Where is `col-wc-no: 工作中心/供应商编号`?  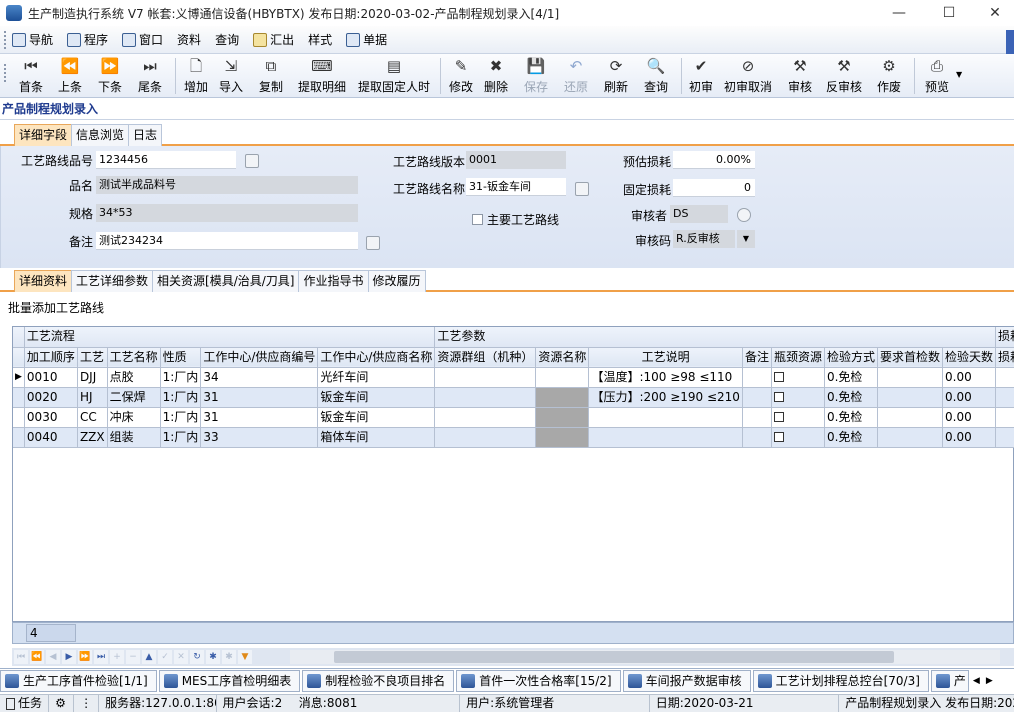
col-wc-no: 工作中心/供应商编号 is located at coordinates (259, 357).